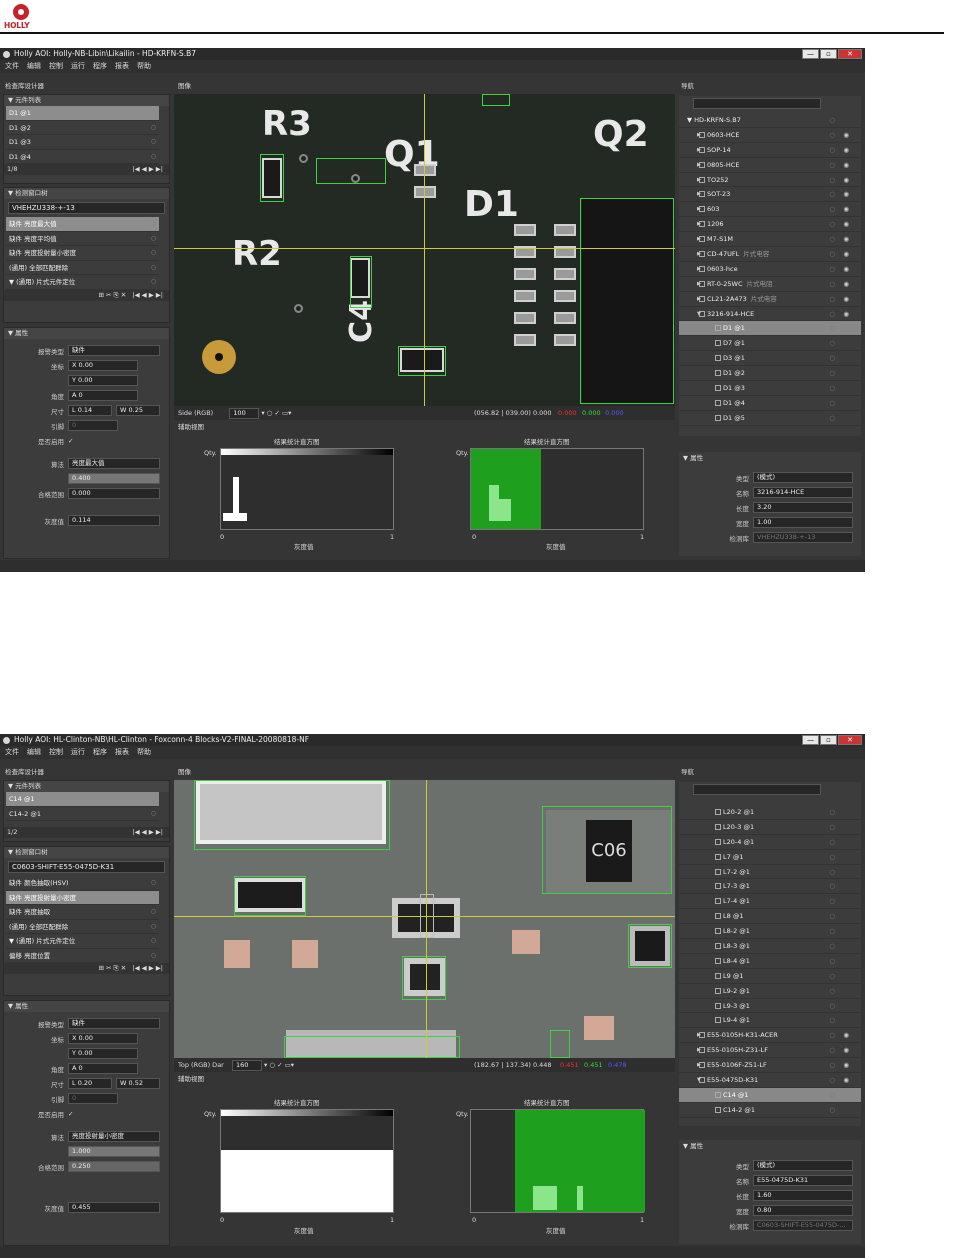 The height and width of the screenshot is (1258, 955). What do you see at coordinates (276, 413) in the screenshot?
I see `view-tools: ▾ ○ ✓ ▭▾` at bounding box center [276, 413].